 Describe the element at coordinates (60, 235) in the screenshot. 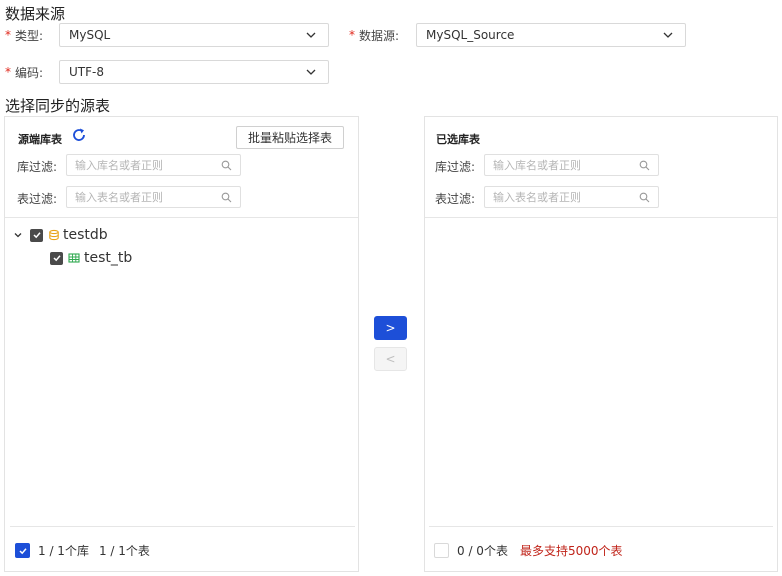

I see `tree-node-db: testdb` at that location.